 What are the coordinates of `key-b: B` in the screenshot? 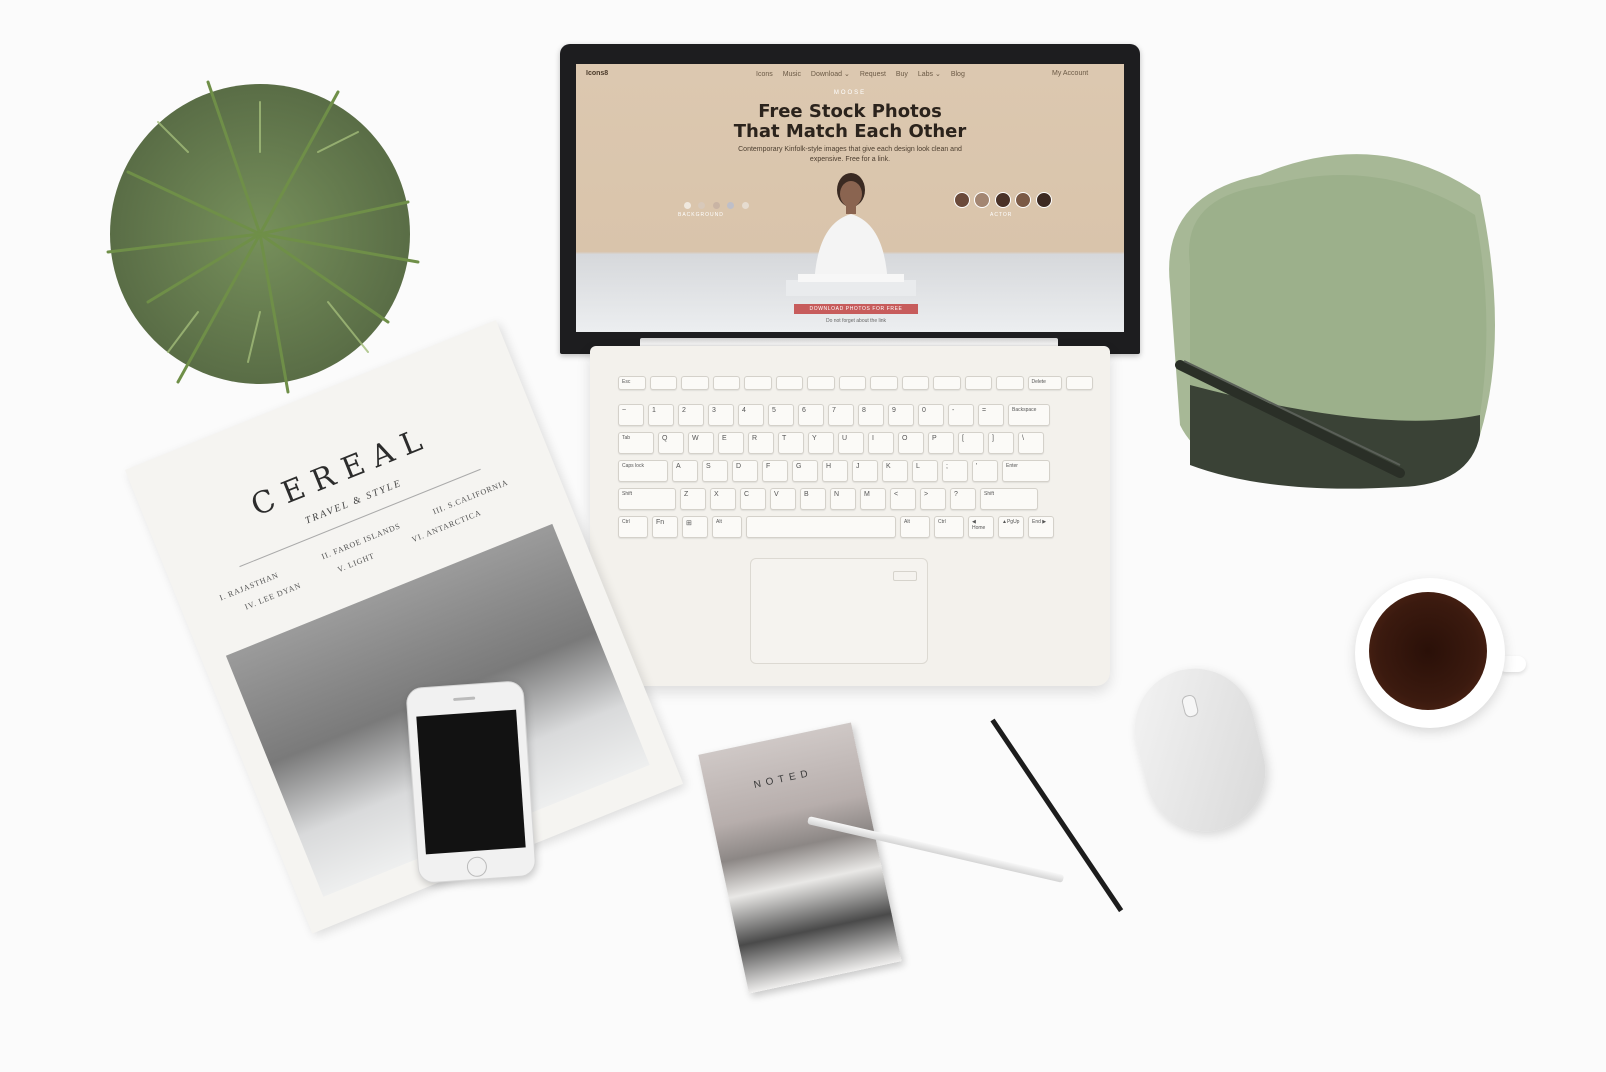 It's located at (813, 499).